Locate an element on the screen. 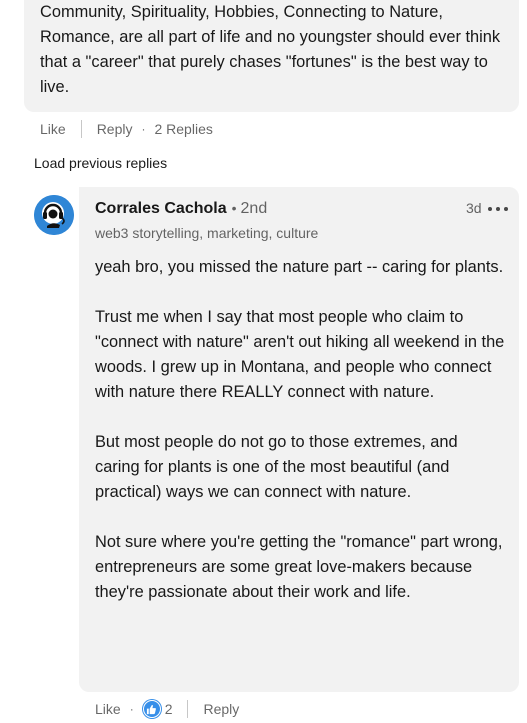  author-name-link: Corrales Cachola is located at coordinates (161, 209).